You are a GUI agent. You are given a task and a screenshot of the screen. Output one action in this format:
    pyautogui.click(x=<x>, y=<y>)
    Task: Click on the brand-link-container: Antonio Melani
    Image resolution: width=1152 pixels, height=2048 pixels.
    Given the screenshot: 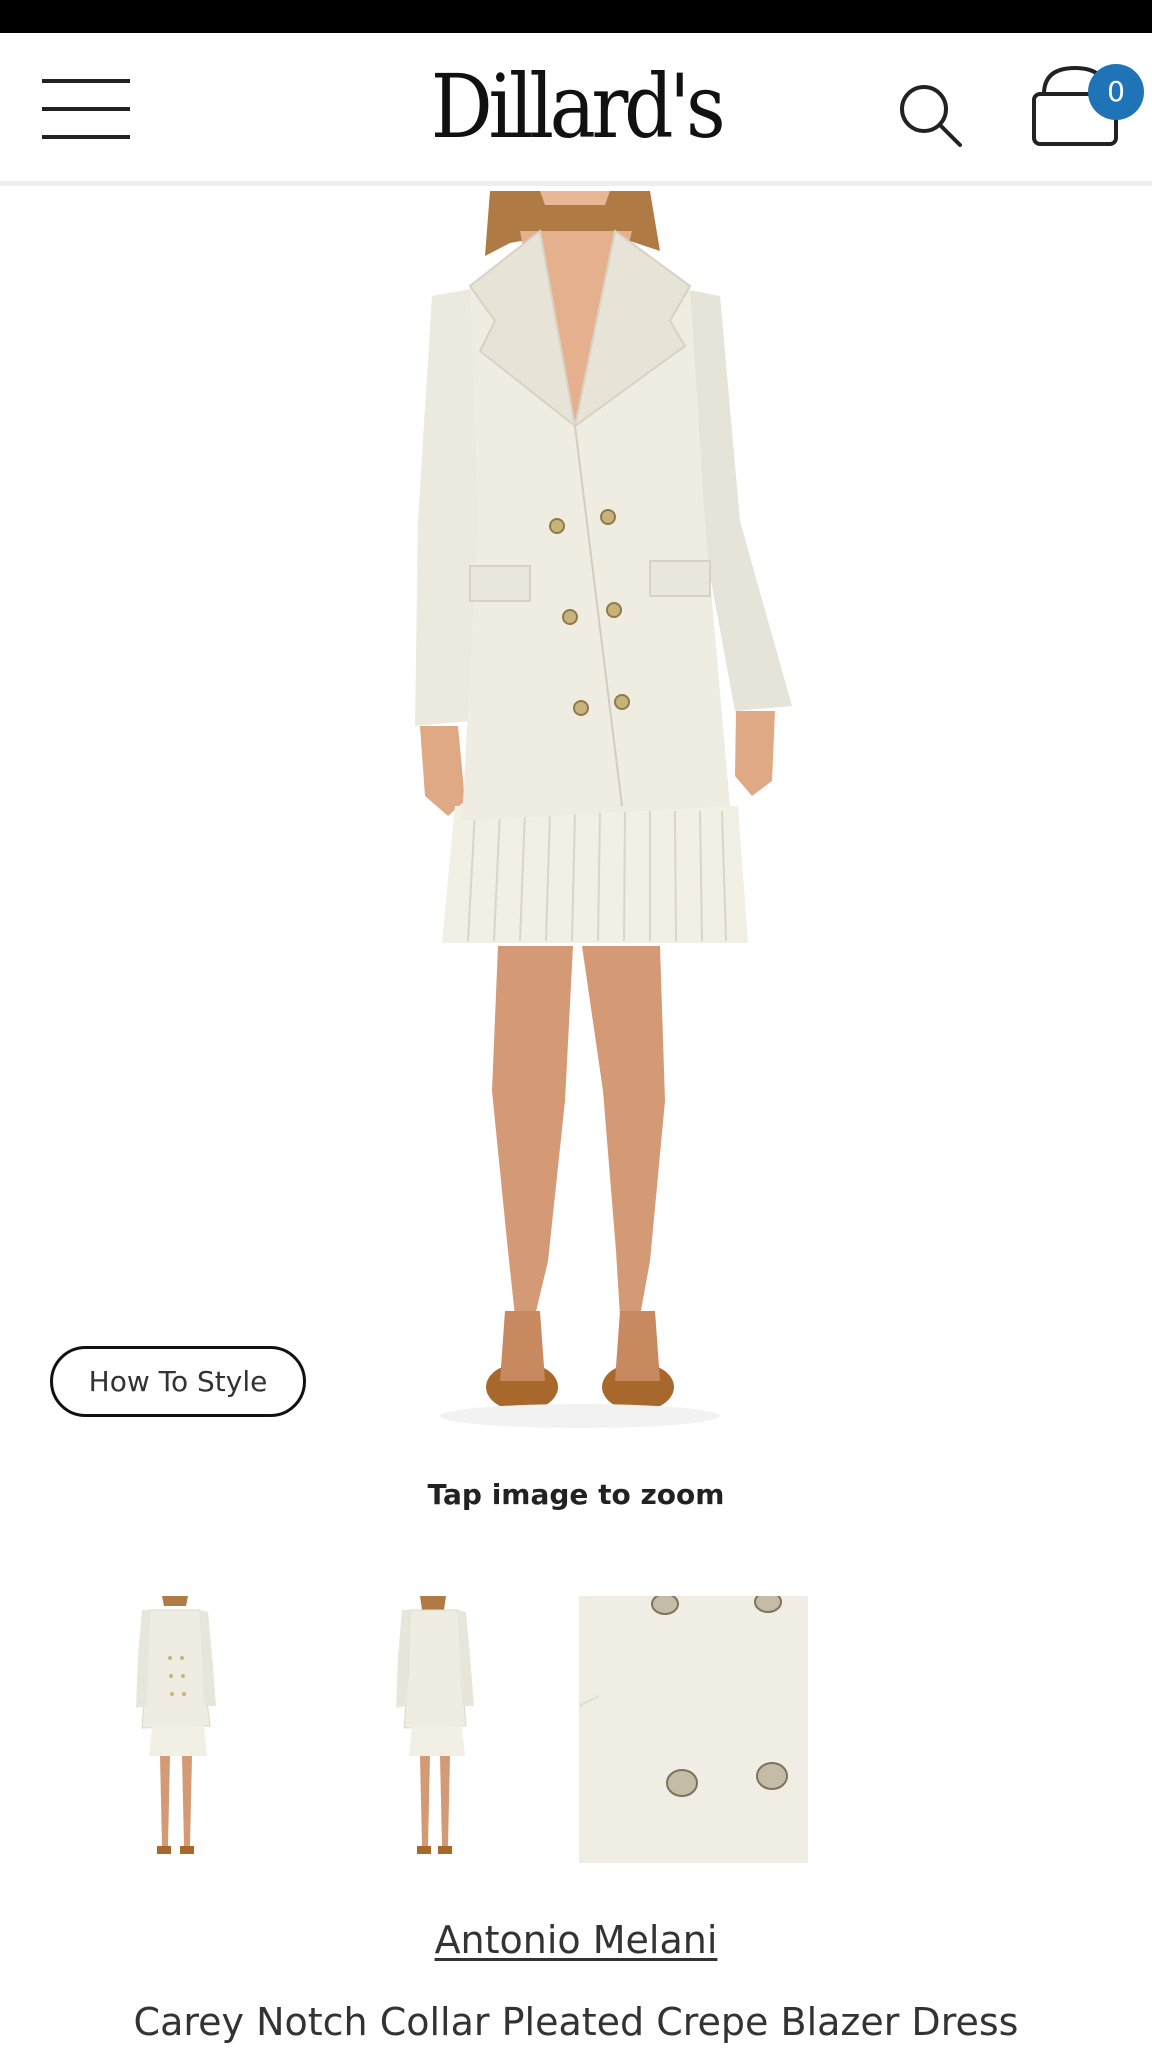 What is the action you would take?
    pyautogui.click(x=576, y=1940)
    